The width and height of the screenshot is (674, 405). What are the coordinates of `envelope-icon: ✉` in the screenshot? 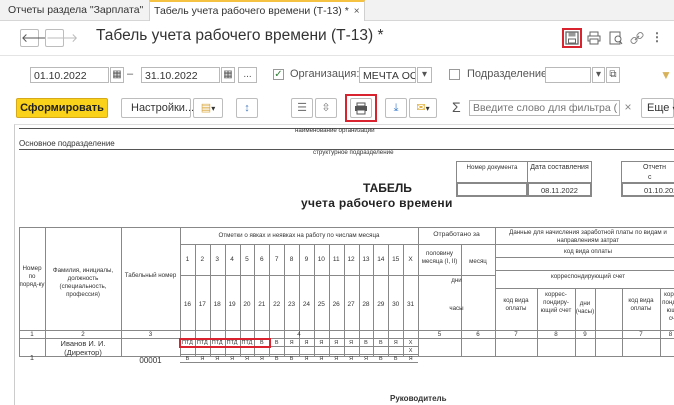 It's located at (421, 108).